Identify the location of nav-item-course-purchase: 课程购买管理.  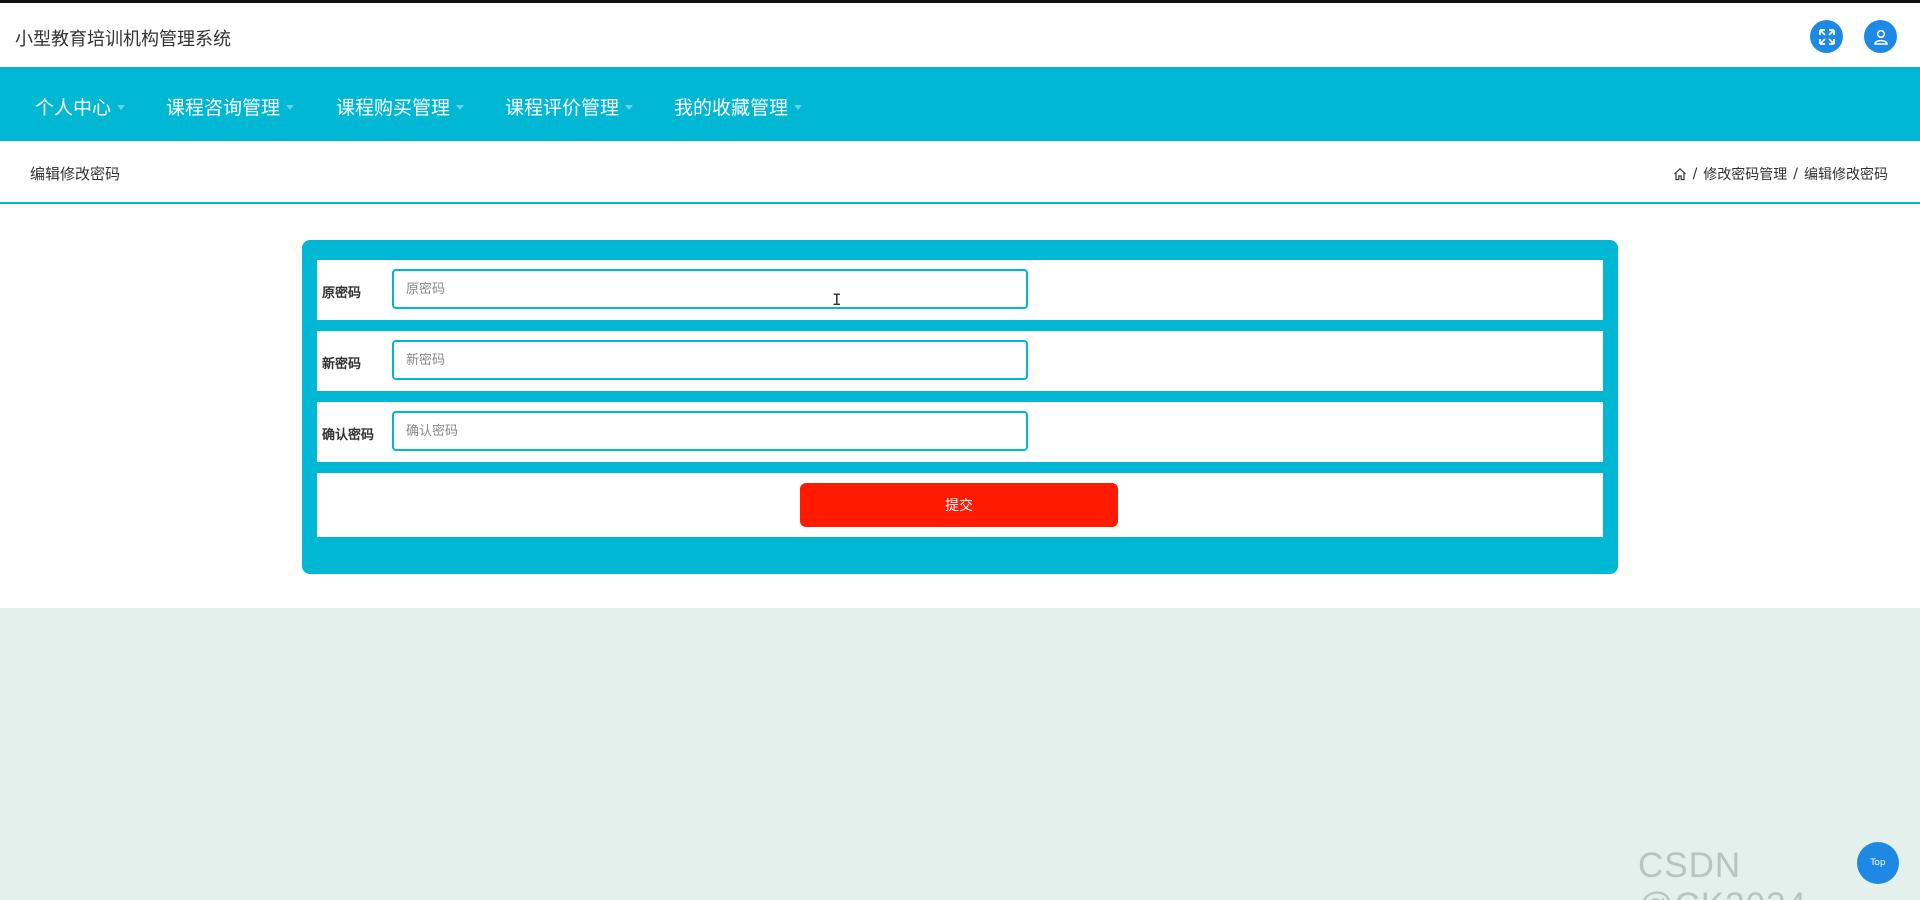
(400, 106).